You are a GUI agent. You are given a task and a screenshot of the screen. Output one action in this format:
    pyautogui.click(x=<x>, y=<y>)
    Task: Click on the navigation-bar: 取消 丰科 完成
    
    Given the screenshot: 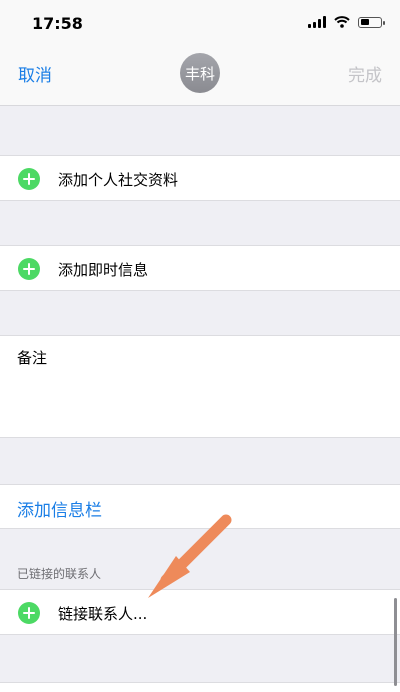 What is the action you would take?
    pyautogui.click(x=200, y=77)
    